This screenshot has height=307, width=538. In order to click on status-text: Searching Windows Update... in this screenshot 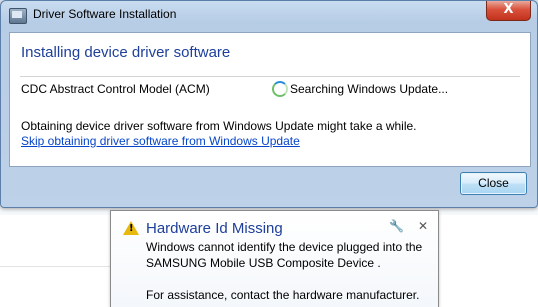, I will do `click(369, 89)`.